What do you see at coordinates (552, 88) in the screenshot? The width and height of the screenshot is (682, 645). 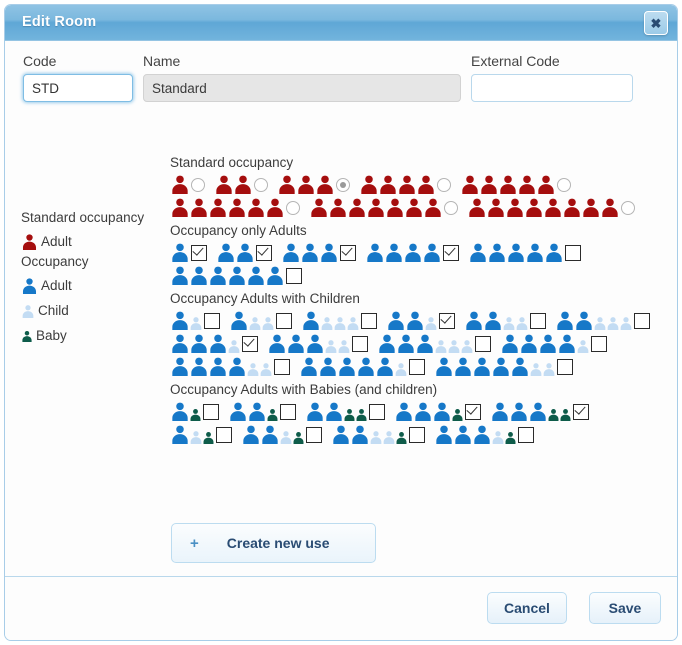 I see `external-code-input` at bounding box center [552, 88].